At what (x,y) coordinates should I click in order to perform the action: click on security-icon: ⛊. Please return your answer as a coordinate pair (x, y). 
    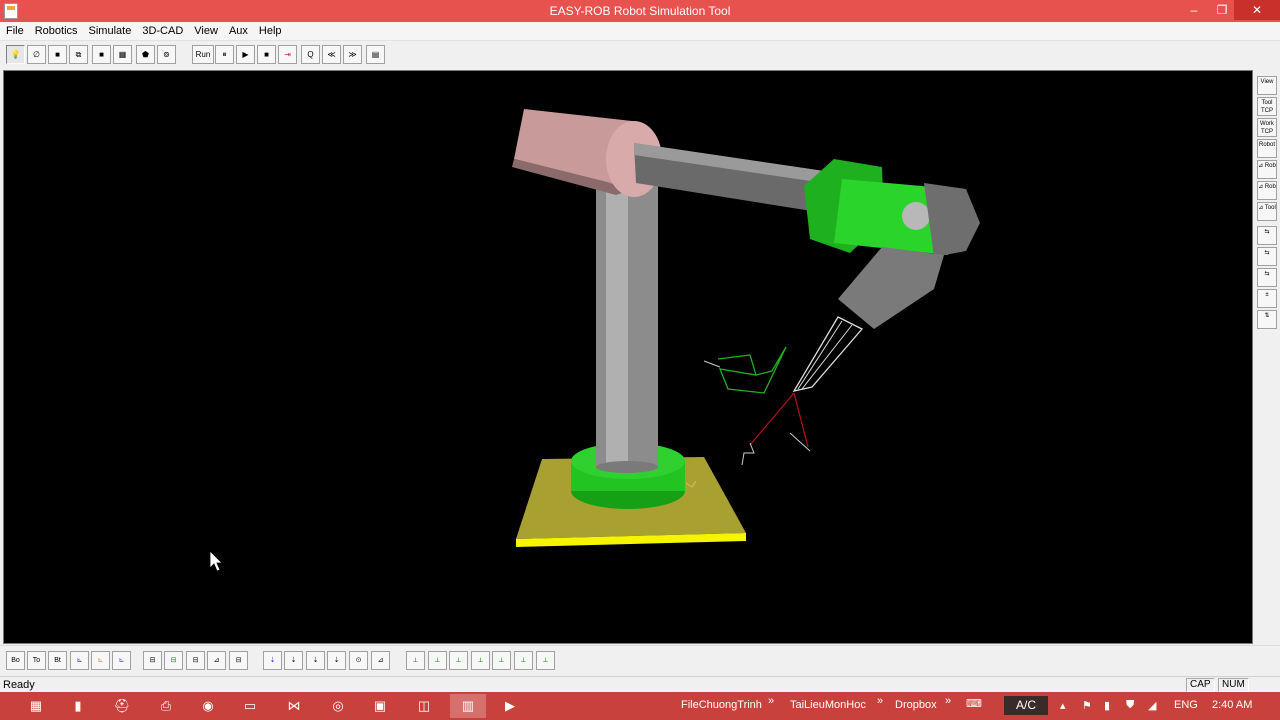
    Looking at the image, I should click on (1130, 705).